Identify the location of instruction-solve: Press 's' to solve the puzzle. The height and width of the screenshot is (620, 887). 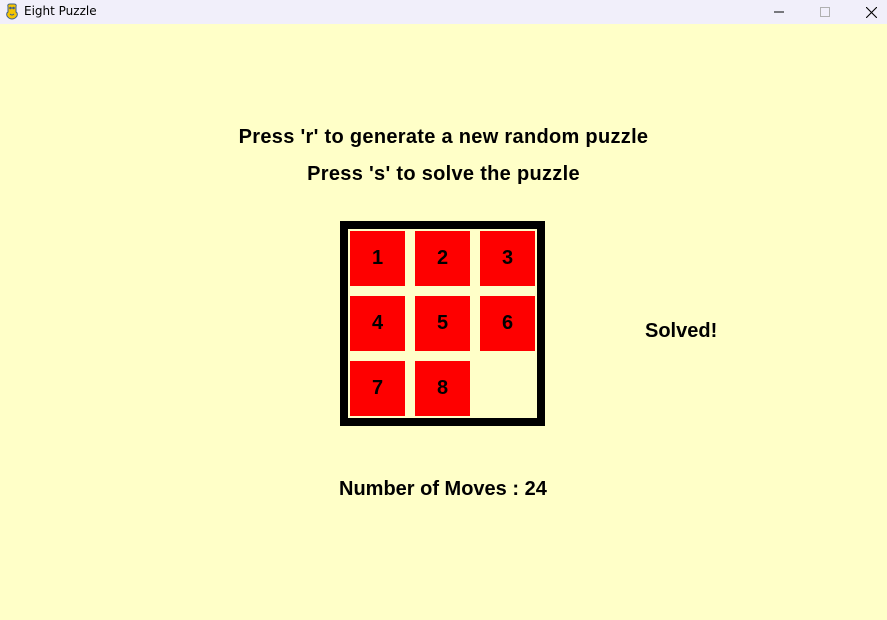
(443, 174).